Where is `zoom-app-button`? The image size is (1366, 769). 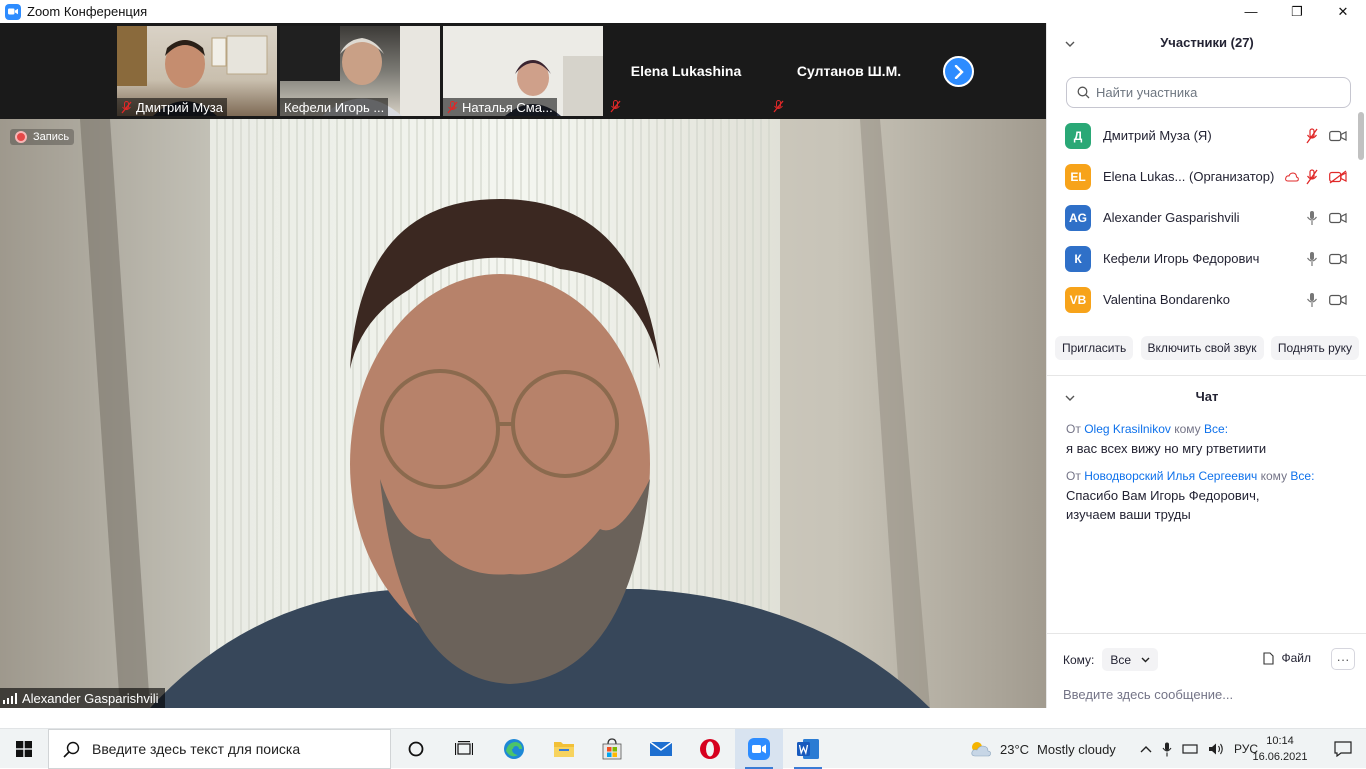
zoom-app-button is located at coordinates (759, 749).